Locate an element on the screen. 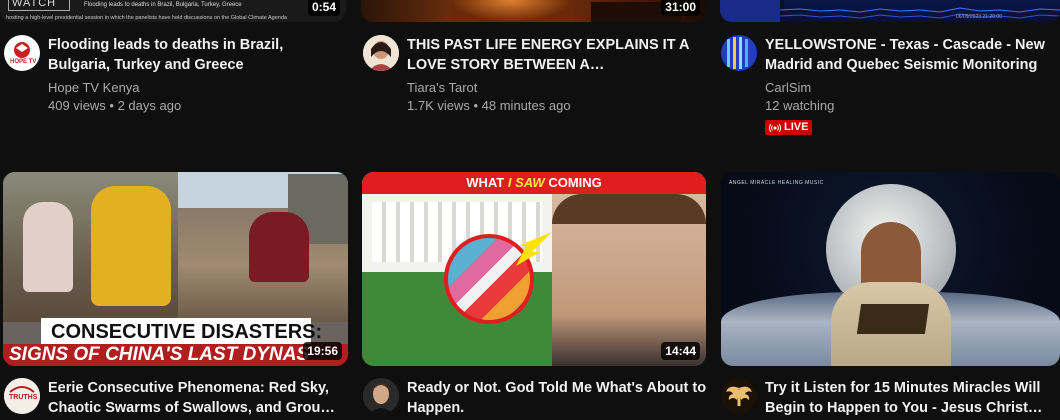  seismograph-traces is located at coordinates (920, 13).